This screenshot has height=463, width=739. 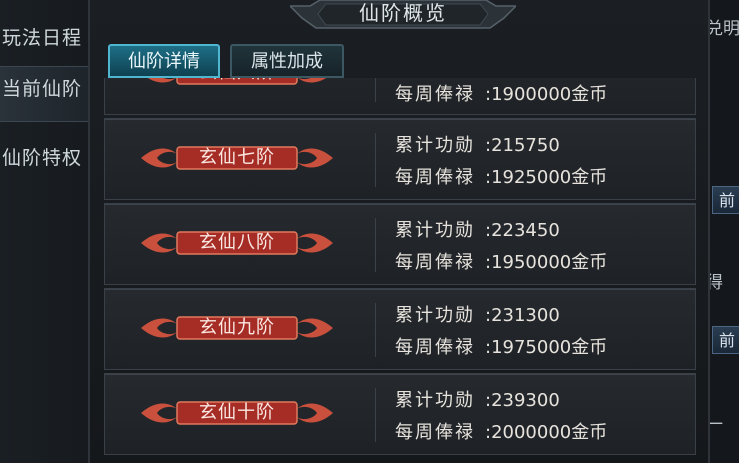 I want to click on rank-card: 玄仙六阶 每周俸禄 :1900000金币, so click(x=400, y=96).